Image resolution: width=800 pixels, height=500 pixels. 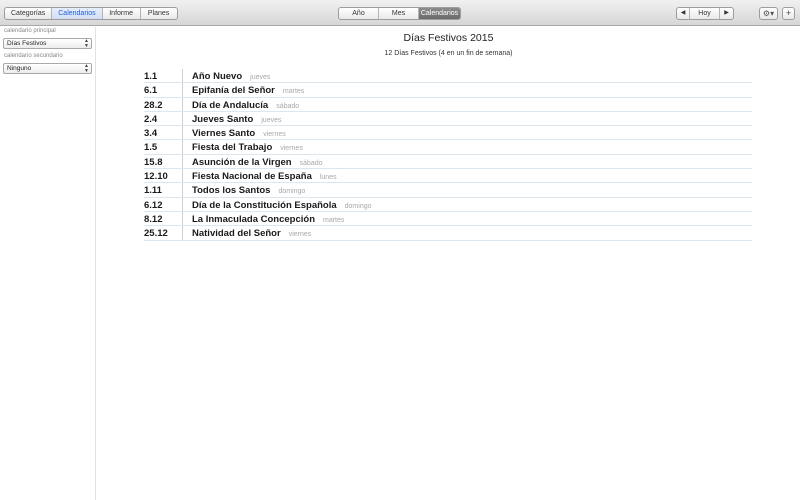 What do you see at coordinates (252, 177) in the screenshot?
I see `holiday-name: Fiesta Nacional de España` at bounding box center [252, 177].